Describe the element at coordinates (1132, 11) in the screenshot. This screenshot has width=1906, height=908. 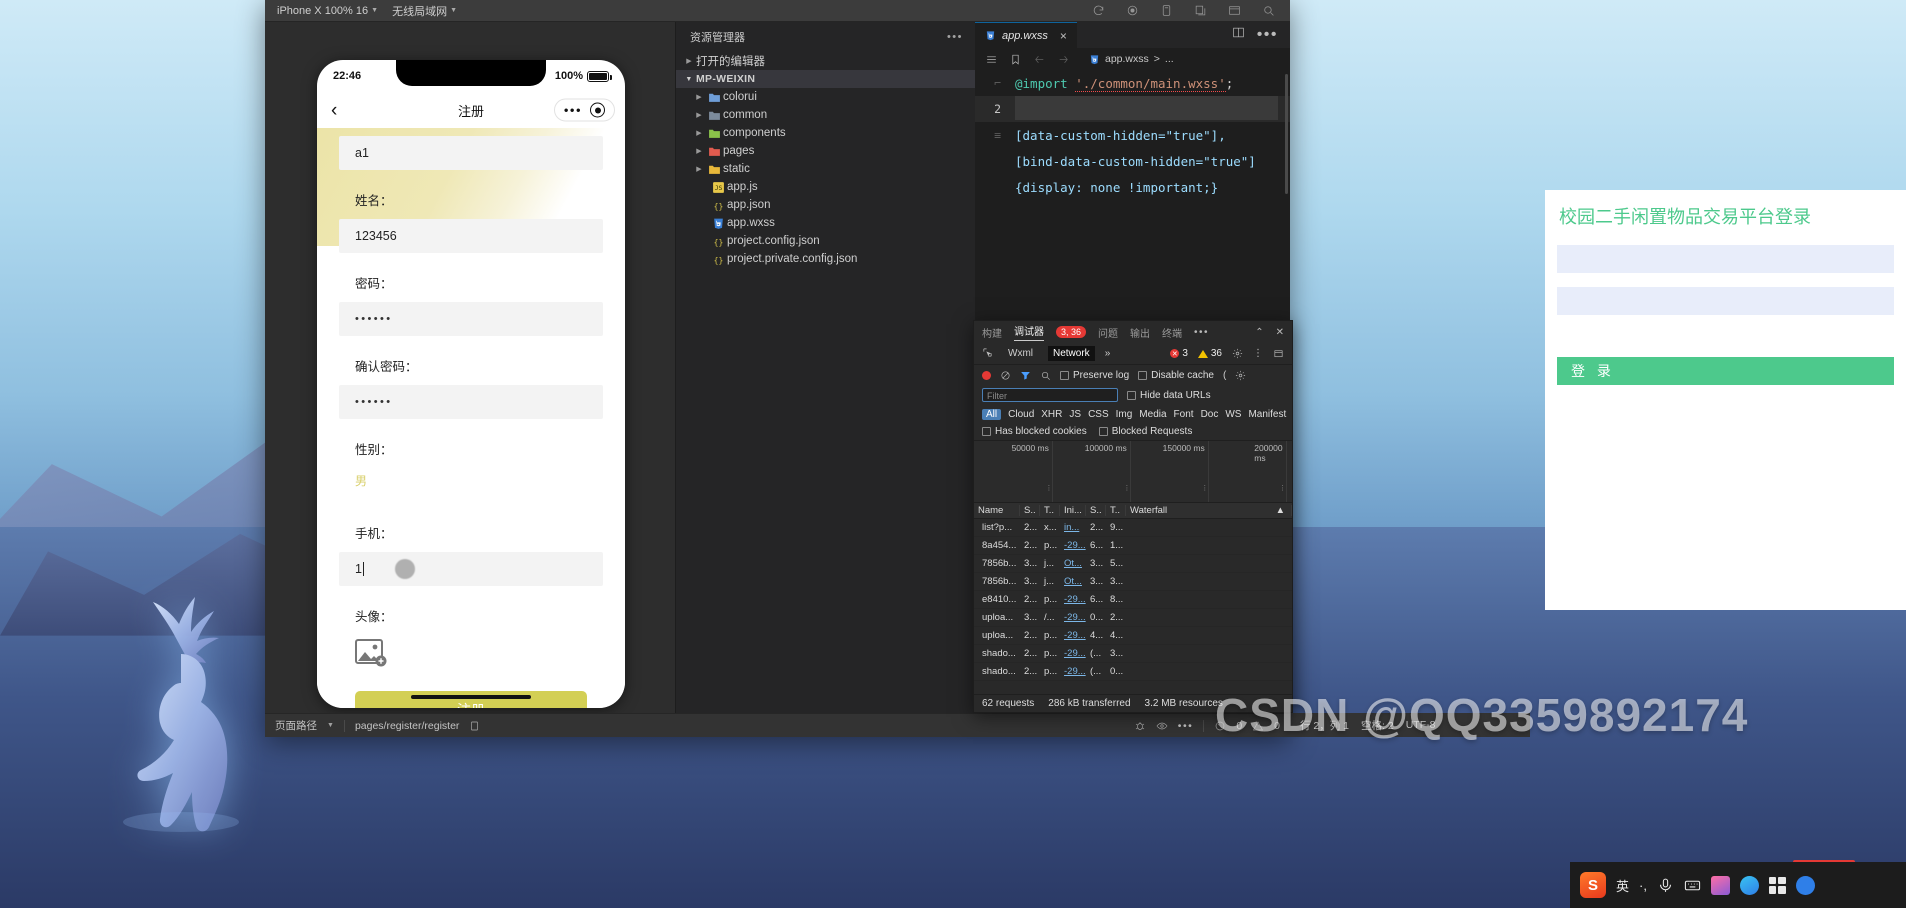
I see `compile-icon` at that location.